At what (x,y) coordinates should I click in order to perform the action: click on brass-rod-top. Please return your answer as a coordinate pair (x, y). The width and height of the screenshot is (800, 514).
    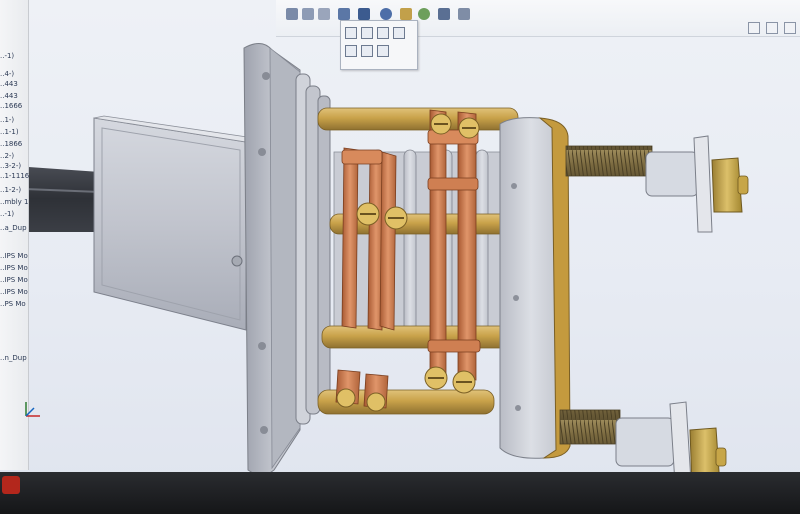
    Looking at the image, I should click on (418, 119).